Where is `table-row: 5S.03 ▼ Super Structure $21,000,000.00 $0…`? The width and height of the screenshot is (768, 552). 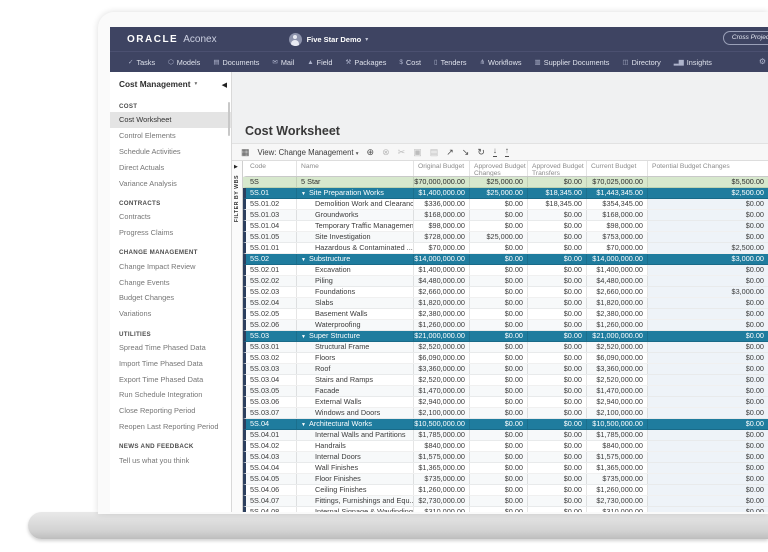 table-row: 5S.03 ▼ Super Structure $21,000,000.00 $0… is located at coordinates (505, 336).